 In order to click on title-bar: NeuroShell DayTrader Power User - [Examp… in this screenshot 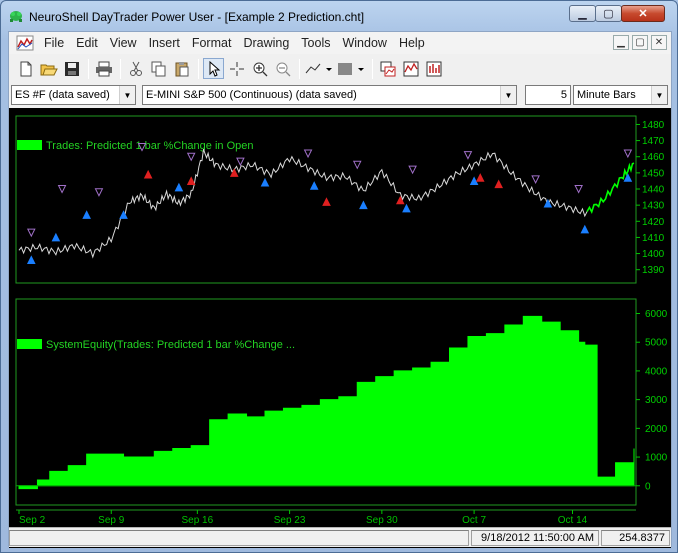, I will do `click(339, 16)`.